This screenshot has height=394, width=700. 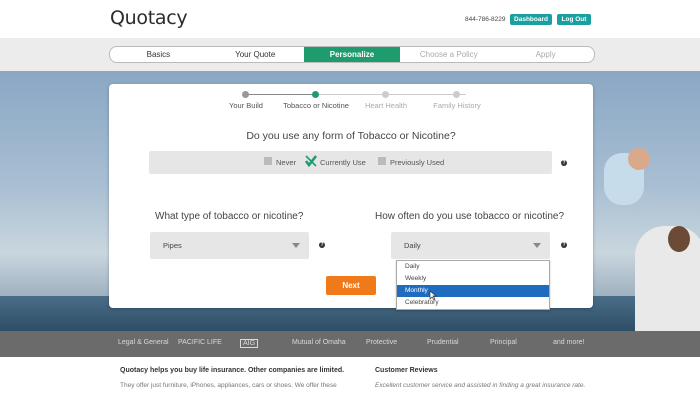 What do you see at coordinates (229, 216) in the screenshot?
I see `type-question: What type of tobacco or nicotine?` at bounding box center [229, 216].